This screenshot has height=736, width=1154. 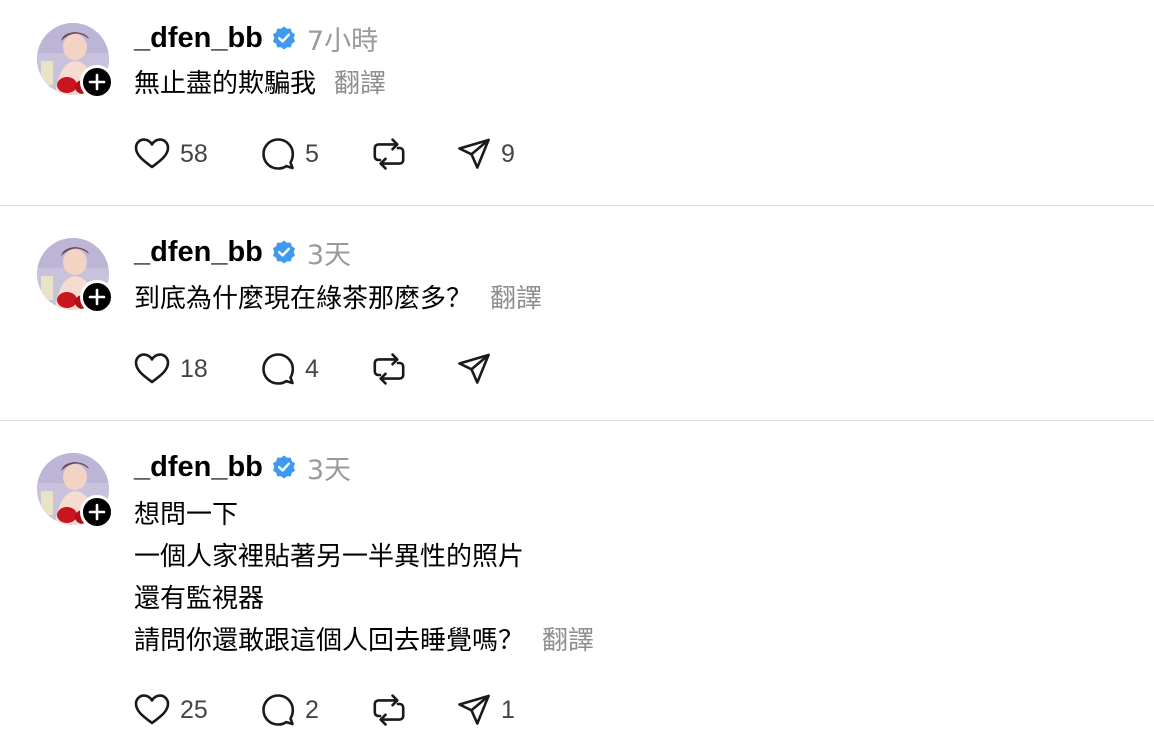 I want to click on share-count: 1, so click(x=508, y=709).